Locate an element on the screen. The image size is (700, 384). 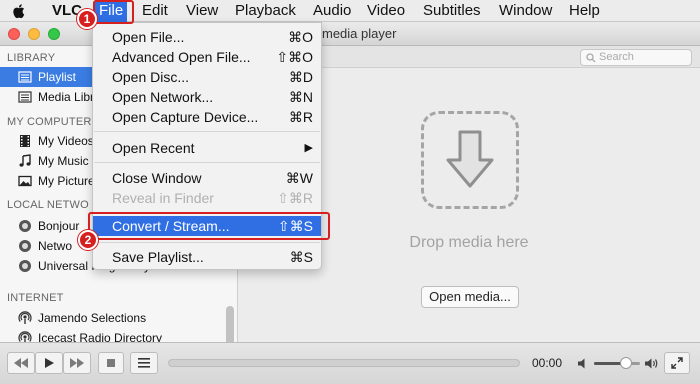
stop-button is located at coordinates (111, 363).